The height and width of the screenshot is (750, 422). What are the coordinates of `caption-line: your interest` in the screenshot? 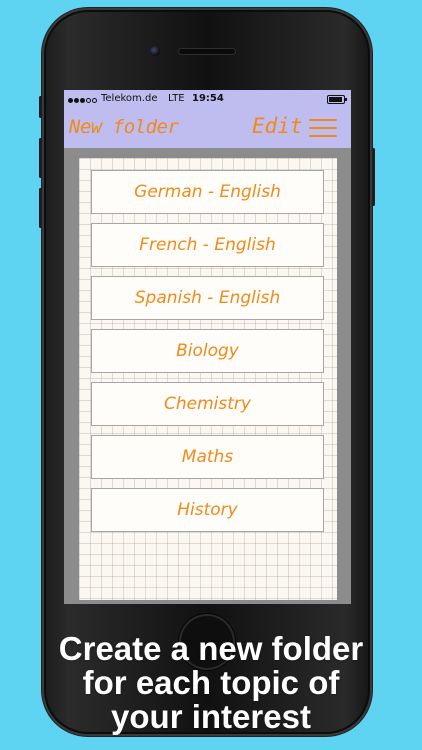 It's located at (211, 716).